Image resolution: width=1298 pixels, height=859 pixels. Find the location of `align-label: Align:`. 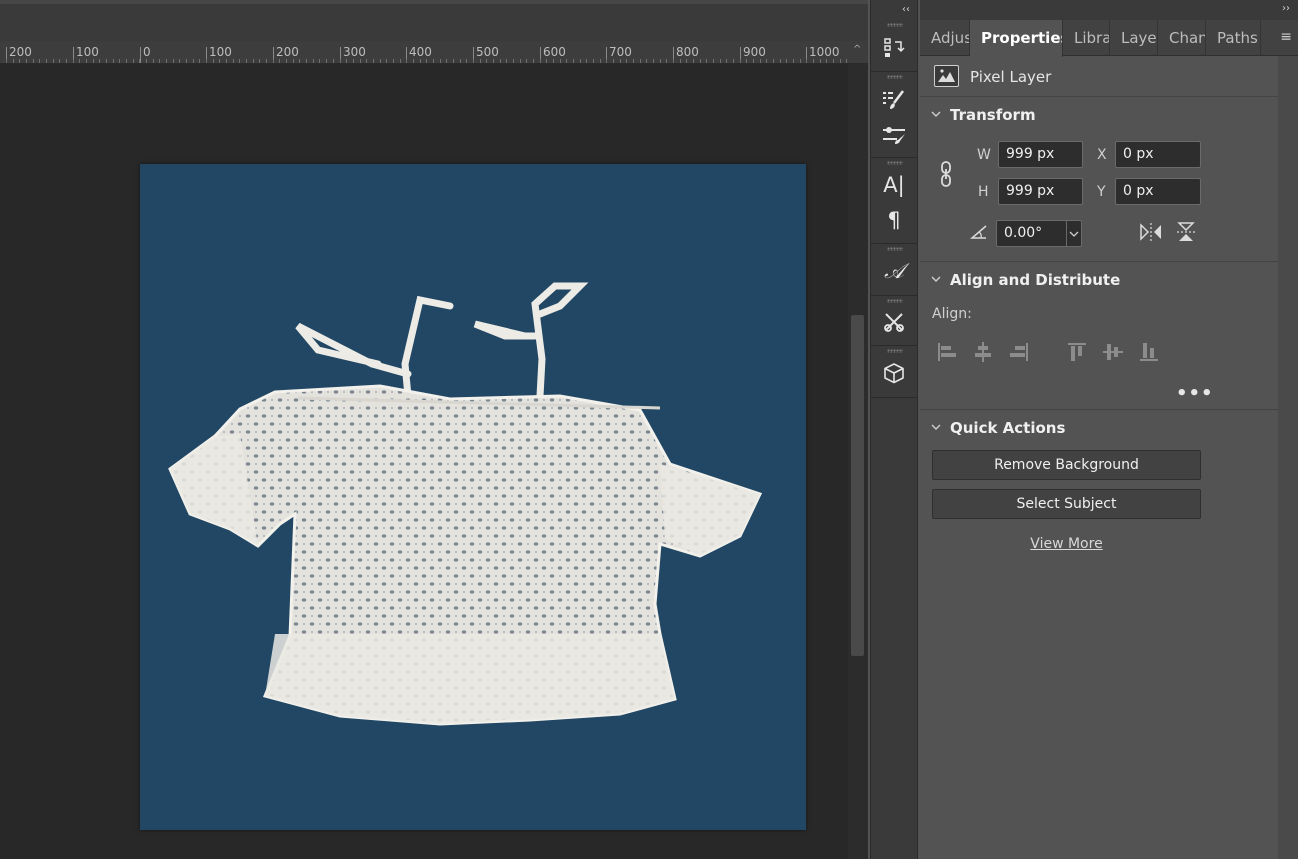

align-label: Align: is located at coordinates (952, 314).